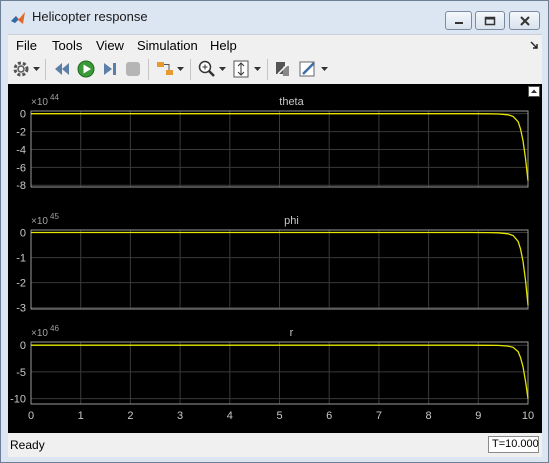 The image size is (549, 463). Describe the element at coordinates (329, 416) in the screenshot. I see `x-tick-label: 6` at that location.